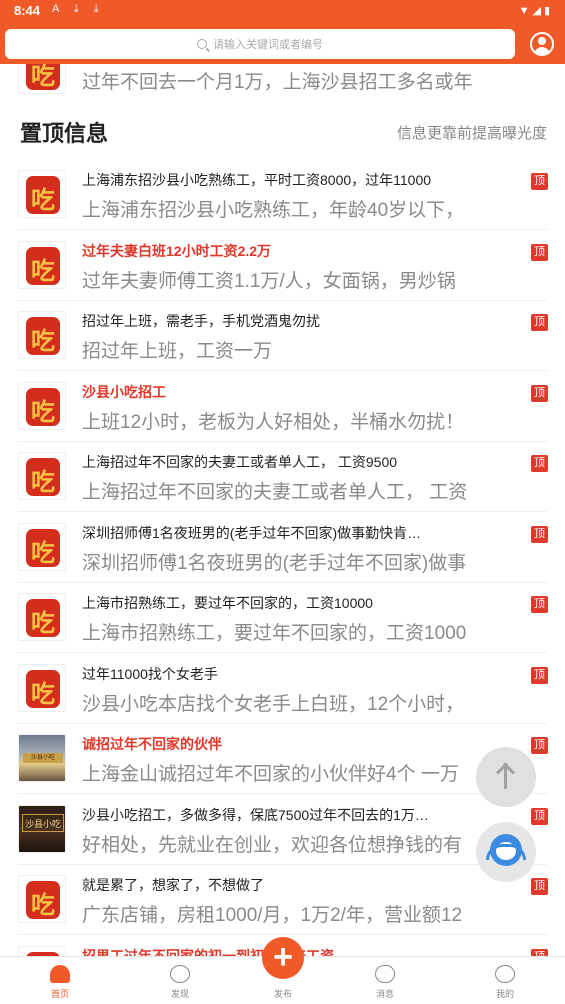  What do you see at coordinates (269, 281) in the screenshot?
I see `item-description: 过年夫妻师傅工资1.1万/人，女面锅，男炒锅` at bounding box center [269, 281].